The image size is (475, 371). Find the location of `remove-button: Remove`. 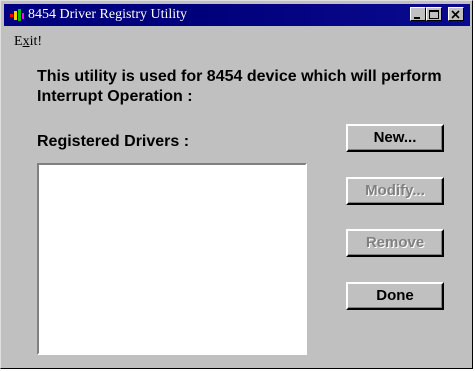

remove-button: Remove is located at coordinates (395, 243).